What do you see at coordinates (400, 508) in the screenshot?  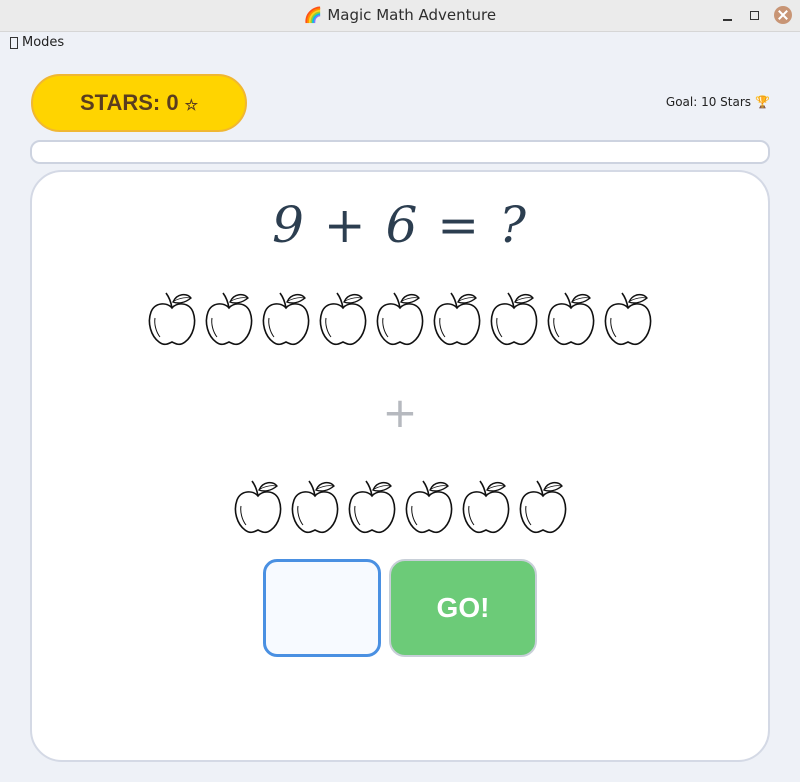 I see `second-apple-group` at bounding box center [400, 508].